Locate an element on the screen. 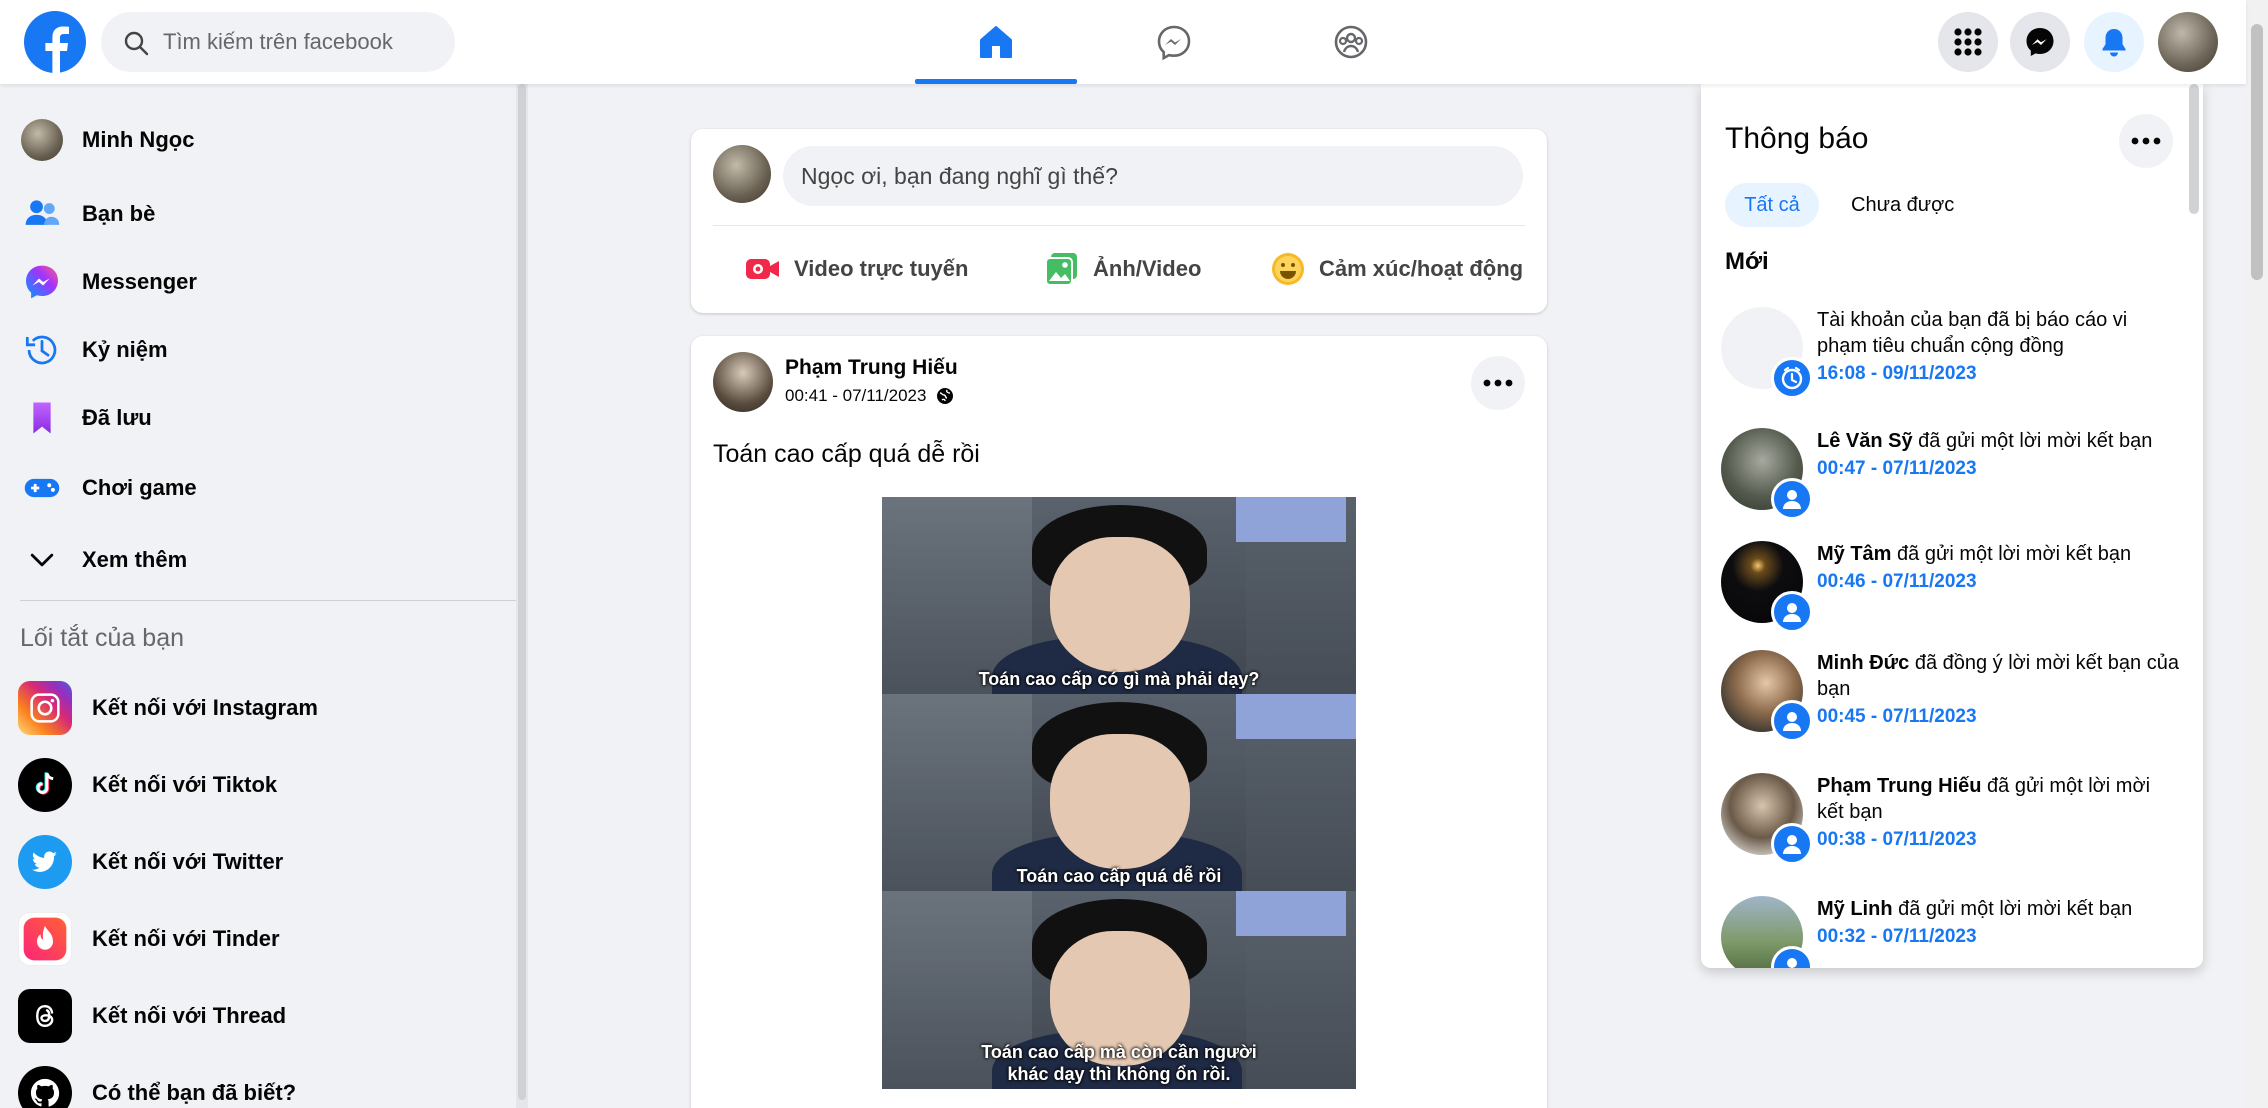 The height and width of the screenshot is (1108, 2268). twitter-icon is located at coordinates (45, 862).